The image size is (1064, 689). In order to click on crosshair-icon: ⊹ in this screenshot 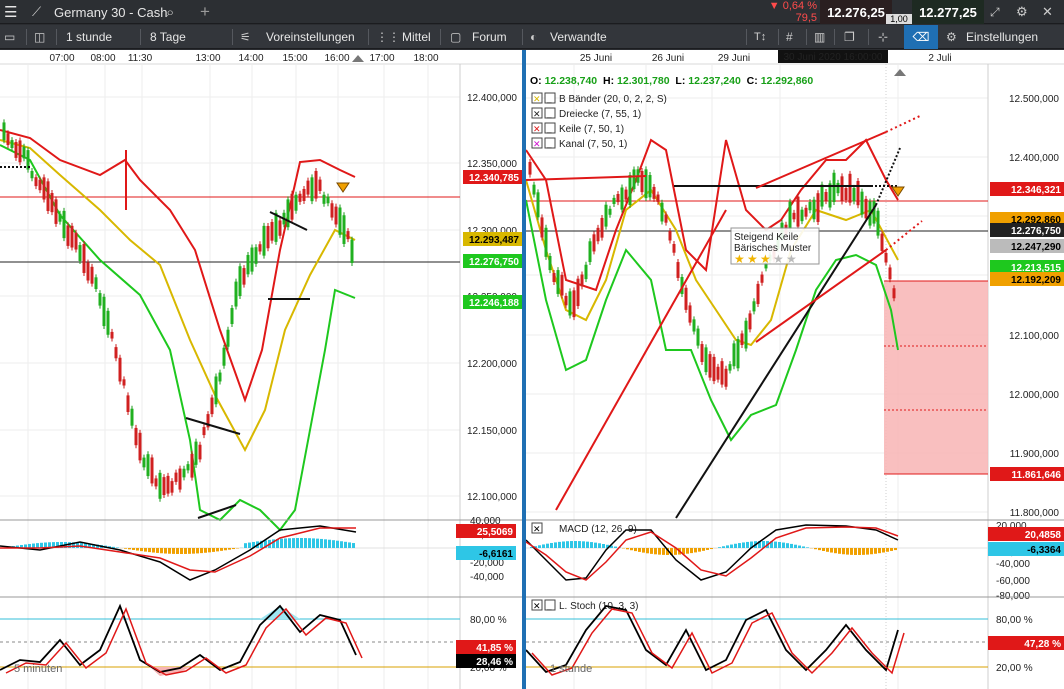, I will do `click(883, 37)`.